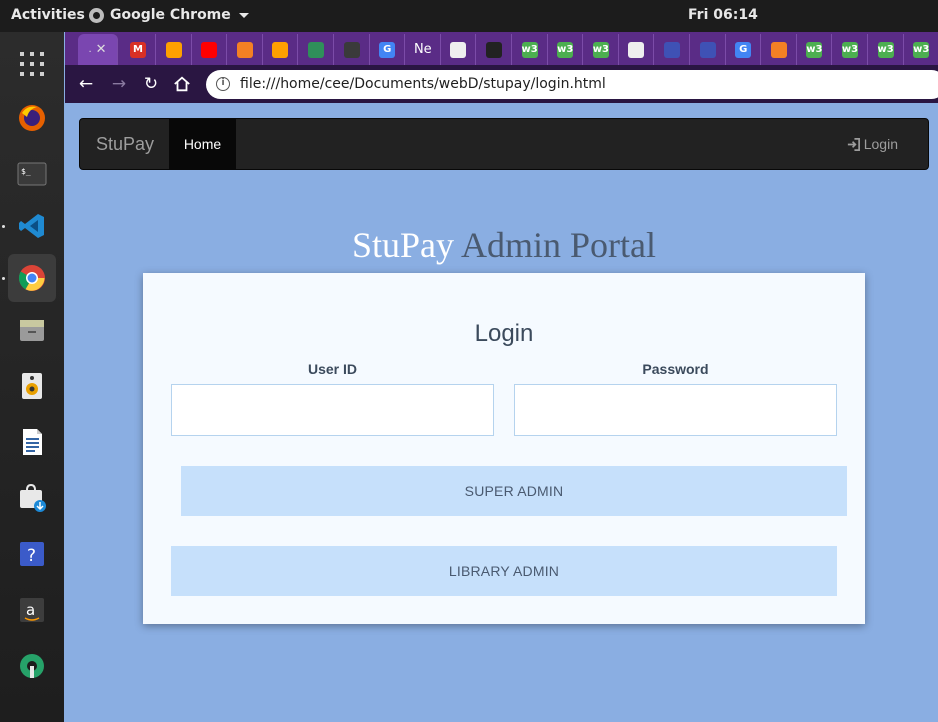 The width and height of the screenshot is (938, 722). I want to click on activities-button: Activities, so click(48, 15).